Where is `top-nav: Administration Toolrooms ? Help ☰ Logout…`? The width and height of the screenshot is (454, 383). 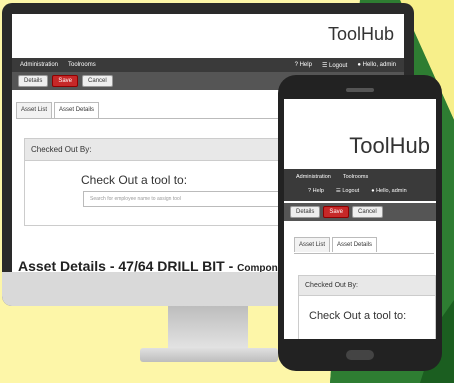
top-nav: Administration Toolrooms ? Help ☰ Logout… is located at coordinates (208, 65).